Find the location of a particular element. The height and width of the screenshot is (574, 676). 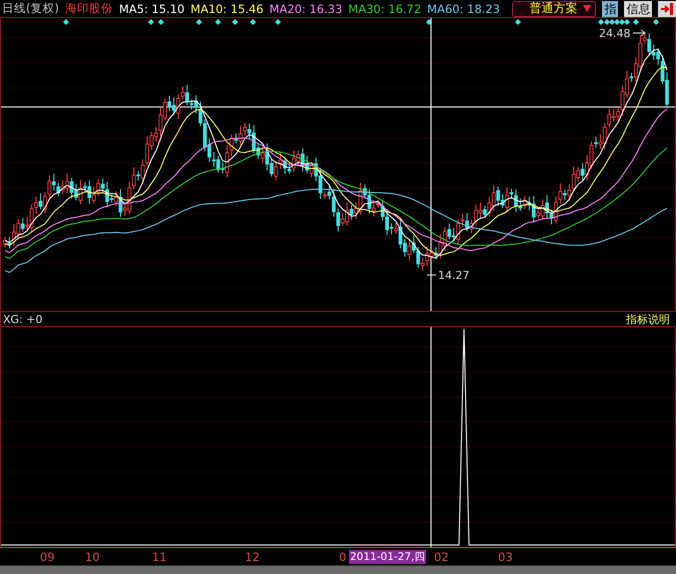

moving-average-reading: MA10: 15.46 is located at coordinates (227, 9).